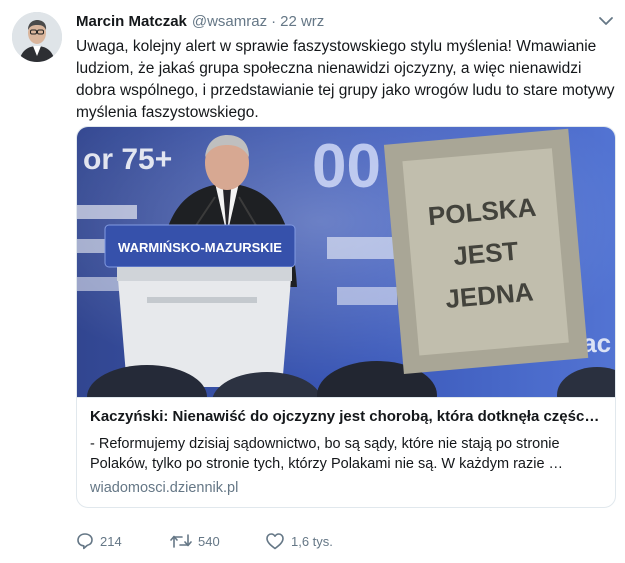 The height and width of the screenshot is (563, 625). What do you see at coordinates (275, 541) in the screenshot?
I see `heart-icon` at bounding box center [275, 541].